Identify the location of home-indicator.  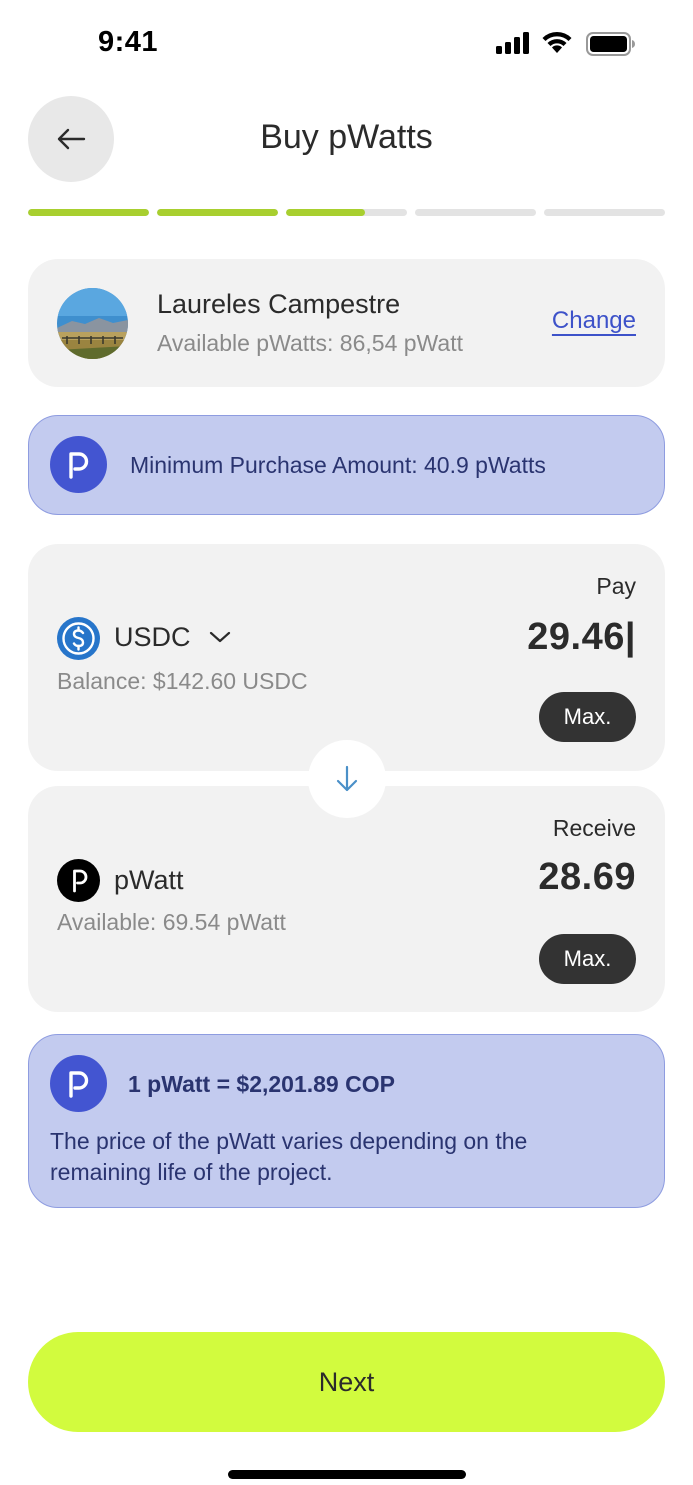
(347, 1474).